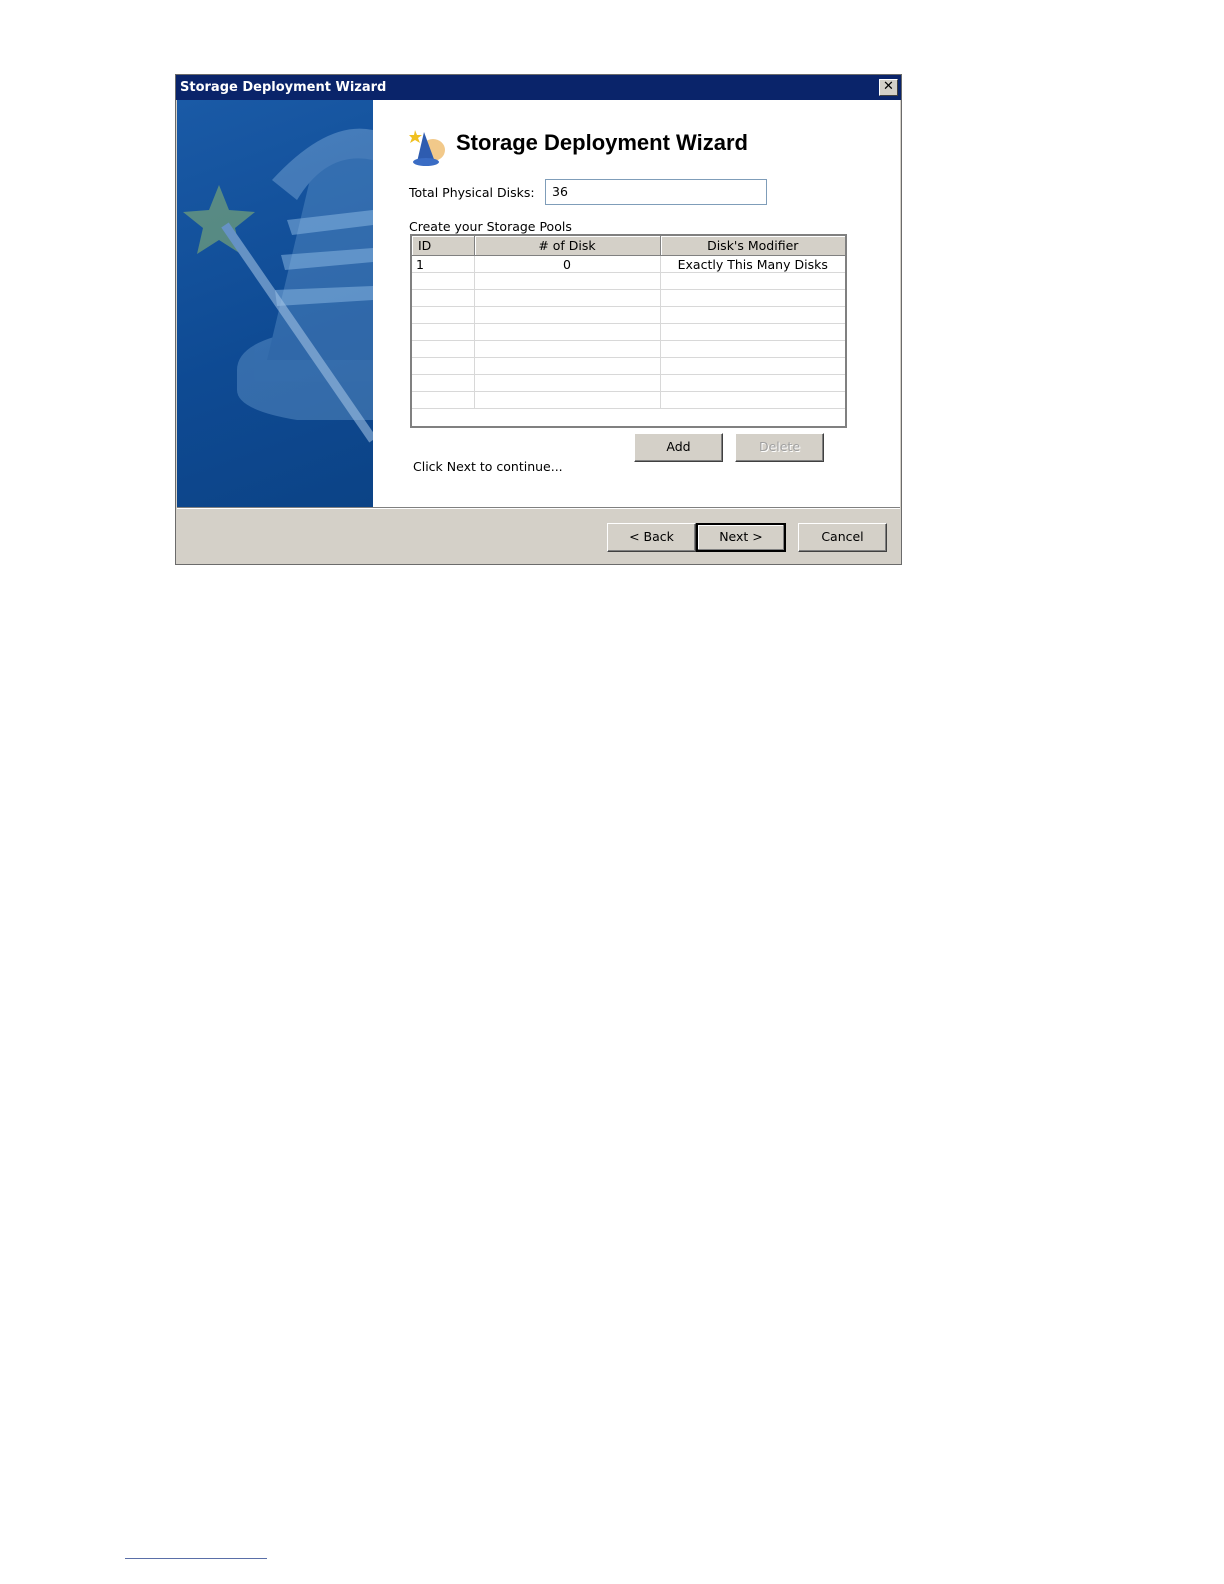  What do you see at coordinates (779, 447) in the screenshot?
I see `delete-button: Delete` at bounding box center [779, 447].